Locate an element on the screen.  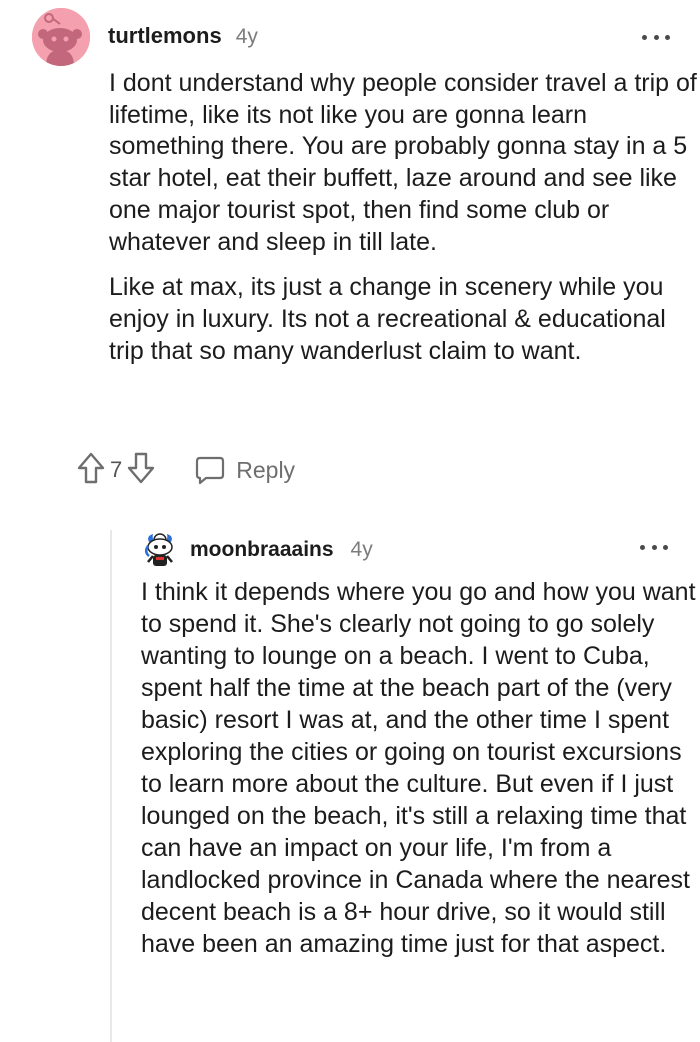
comment-header: turtlemons 4y is located at coordinates (183, 36).